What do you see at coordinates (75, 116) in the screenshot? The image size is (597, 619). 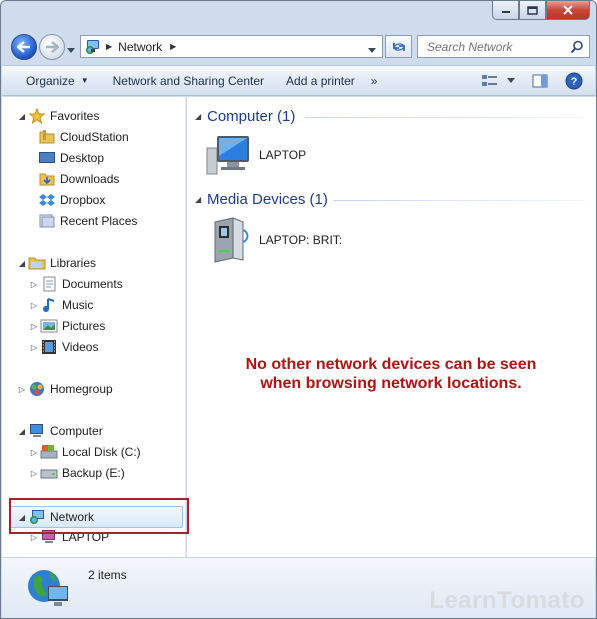 I see `nav-favorites-label: Favorites` at bounding box center [75, 116].